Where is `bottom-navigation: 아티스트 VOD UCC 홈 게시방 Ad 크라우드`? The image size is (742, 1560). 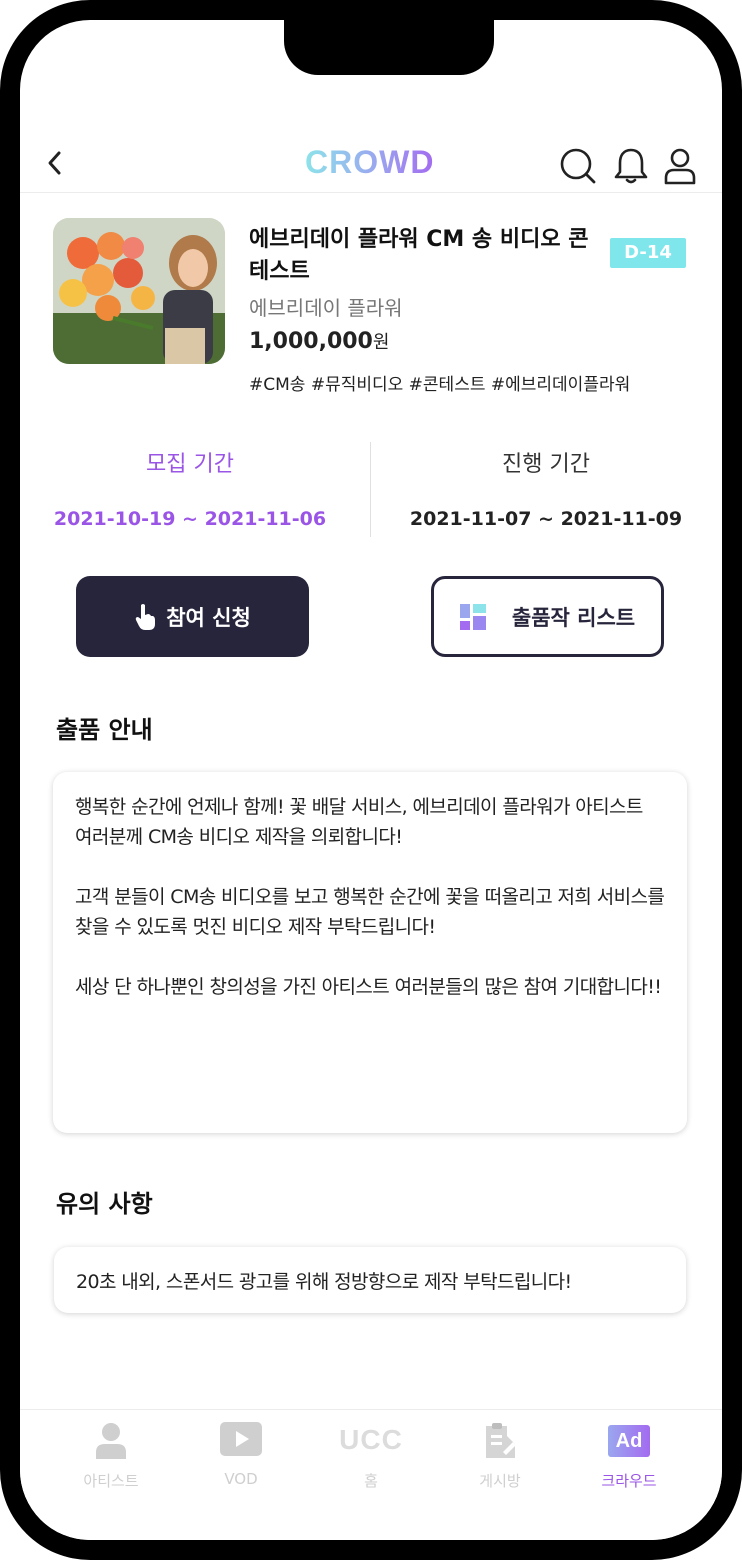
bottom-navigation: 아티스트 VOD UCC 홈 게시방 Ad 크라우드 is located at coordinates (371, 1474).